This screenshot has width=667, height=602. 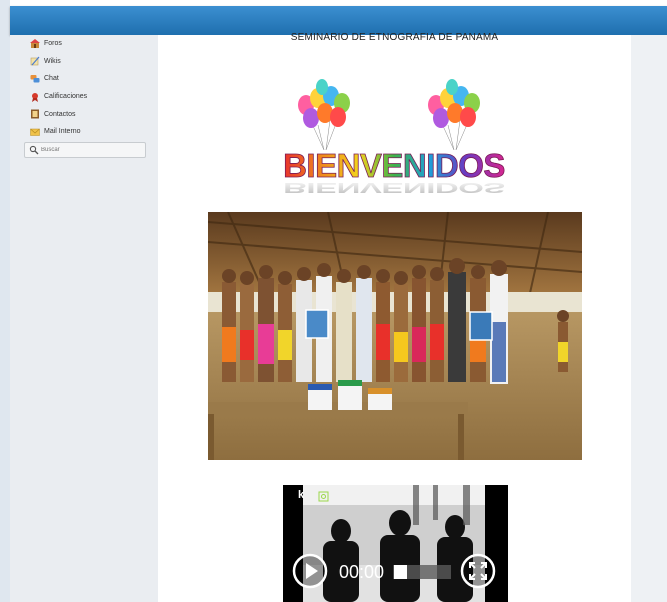 What do you see at coordinates (35, 132) in the screenshot?
I see `mail-icon` at bounding box center [35, 132].